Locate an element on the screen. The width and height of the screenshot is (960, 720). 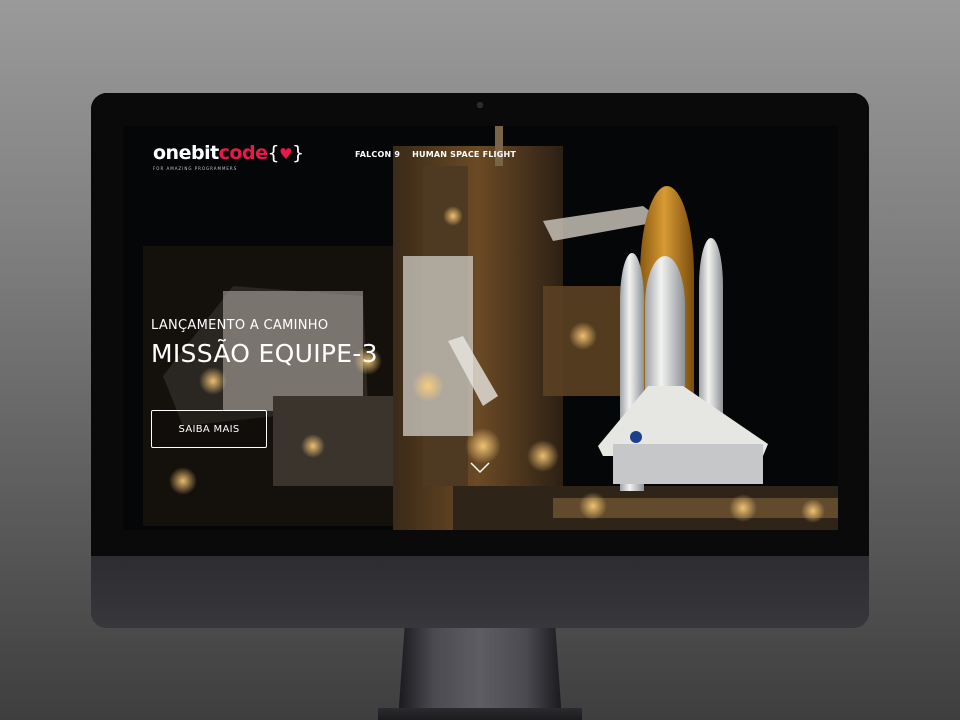
logo-tagline: FOR AMAZING PROGRAMMERS is located at coordinates (195, 168).